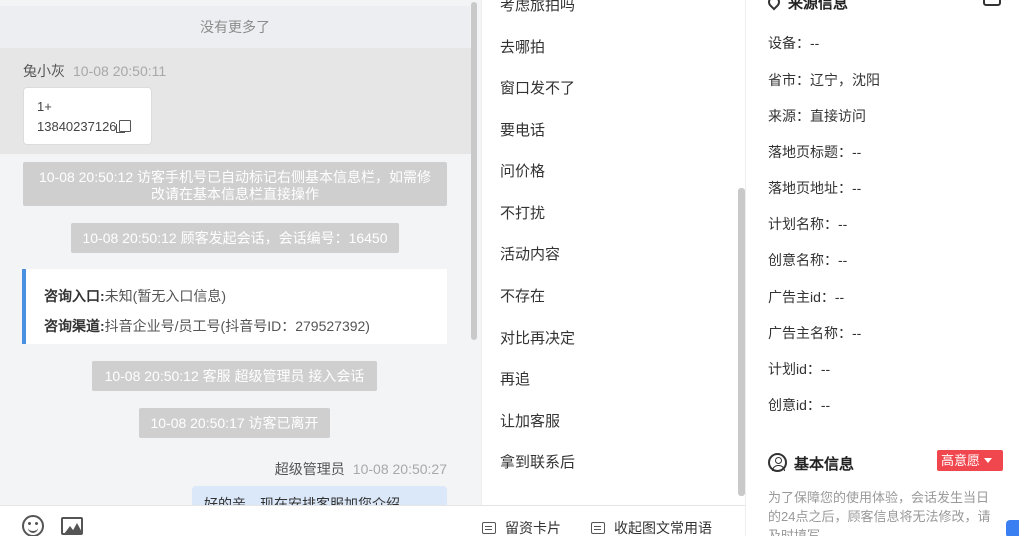  I want to click on lead-card-label: 留资卡片, so click(533, 528).